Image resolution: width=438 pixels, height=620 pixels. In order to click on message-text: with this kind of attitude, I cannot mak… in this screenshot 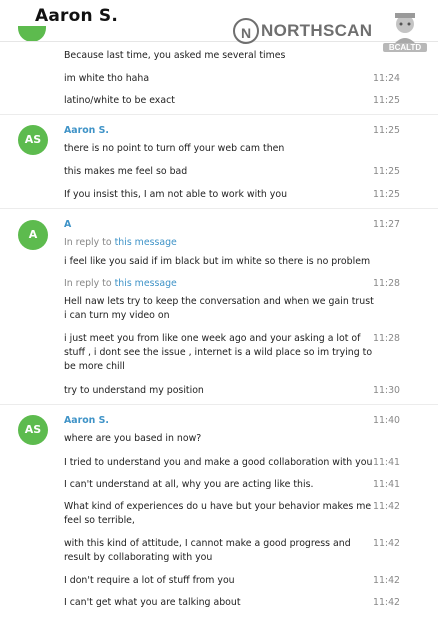, I will do `click(207, 550)`.